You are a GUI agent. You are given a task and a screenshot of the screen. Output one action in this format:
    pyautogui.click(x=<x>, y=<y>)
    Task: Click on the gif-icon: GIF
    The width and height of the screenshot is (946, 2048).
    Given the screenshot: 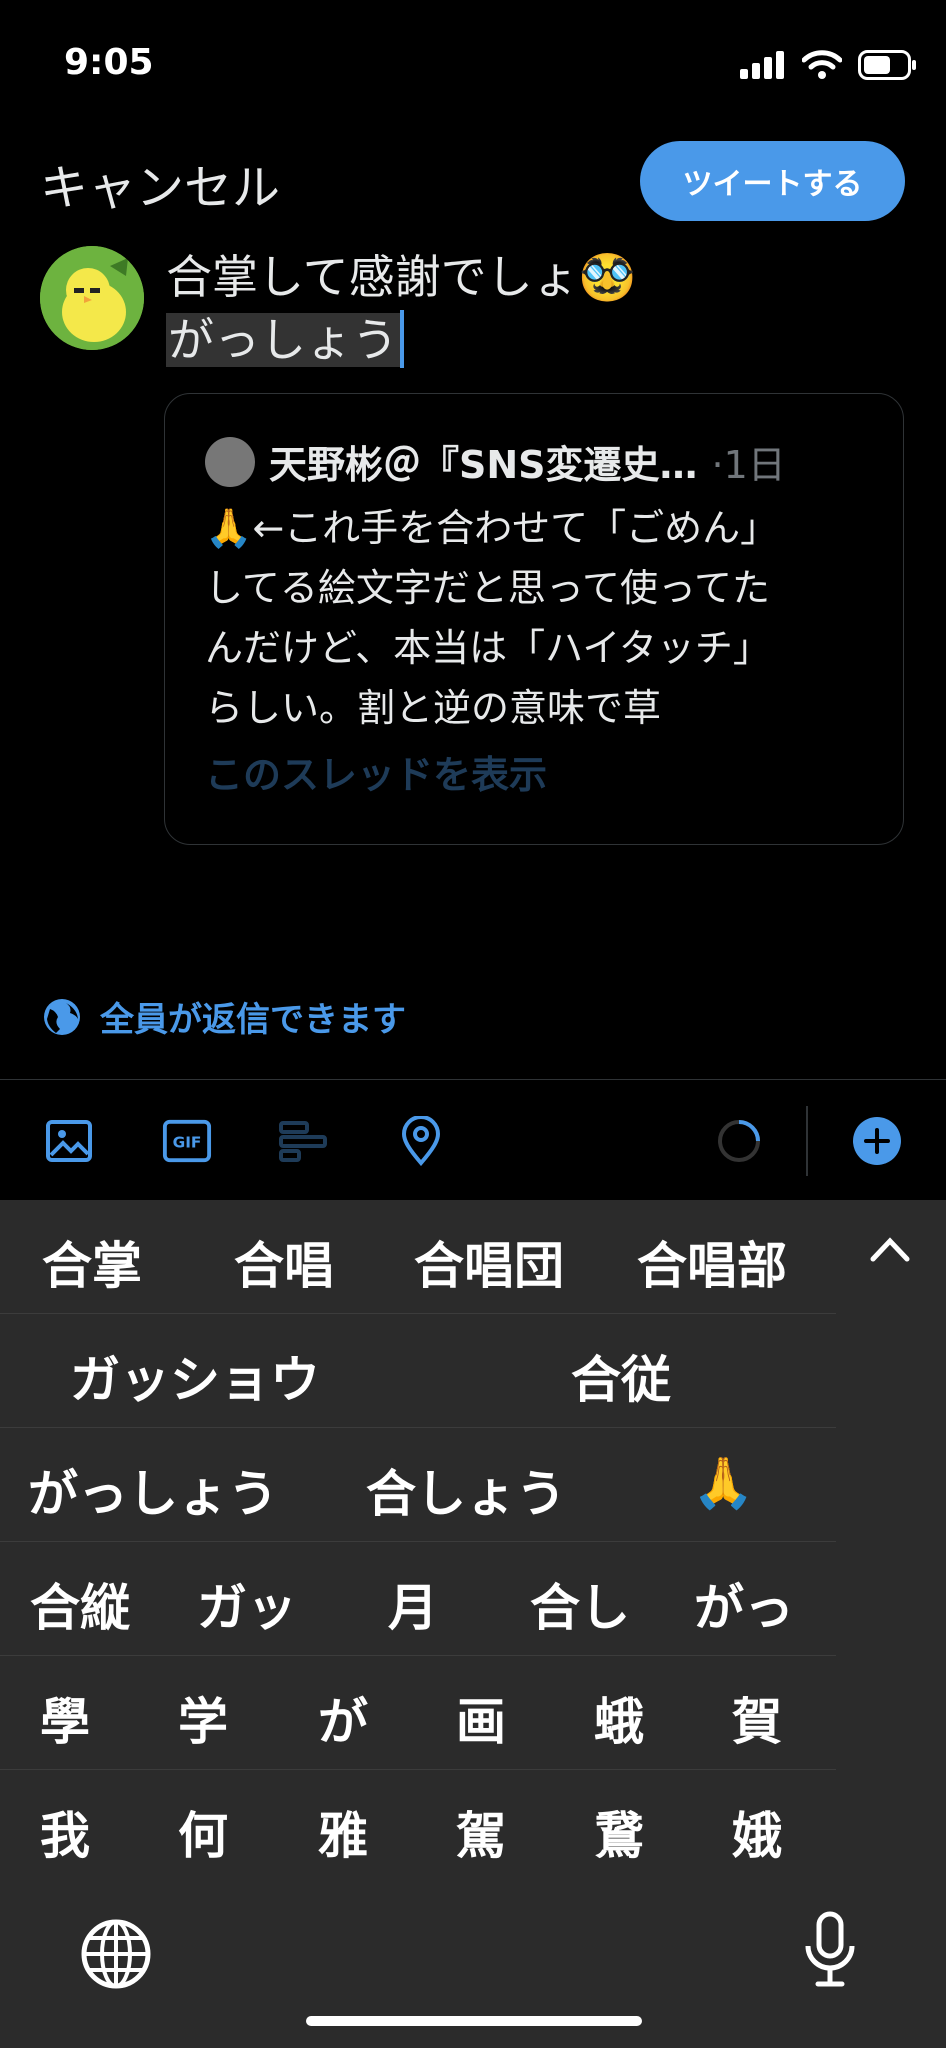 What is the action you would take?
    pyautogui.click(x=187, y=1141)
    